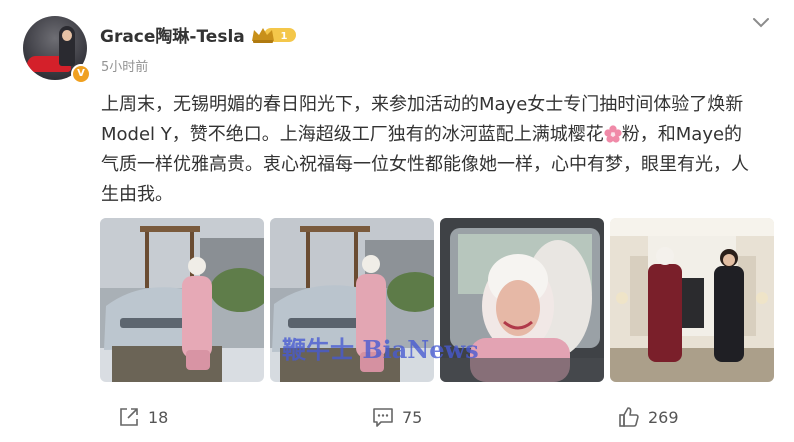  What do you see at coordinates (284, 36) in the screenshot?
I see `level-number: 1` at bounding box center [284, 36].